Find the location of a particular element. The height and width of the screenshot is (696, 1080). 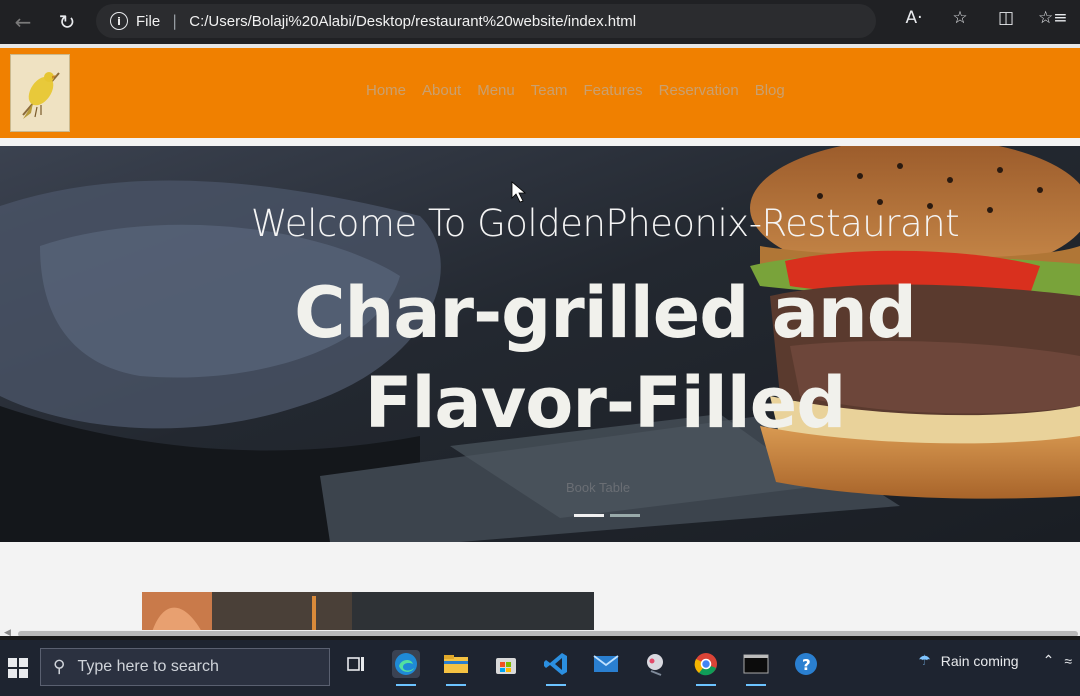

hero-welcome-text: Welcome To GoldenPheonix-Restaurant is located at coordinates (605, 223).